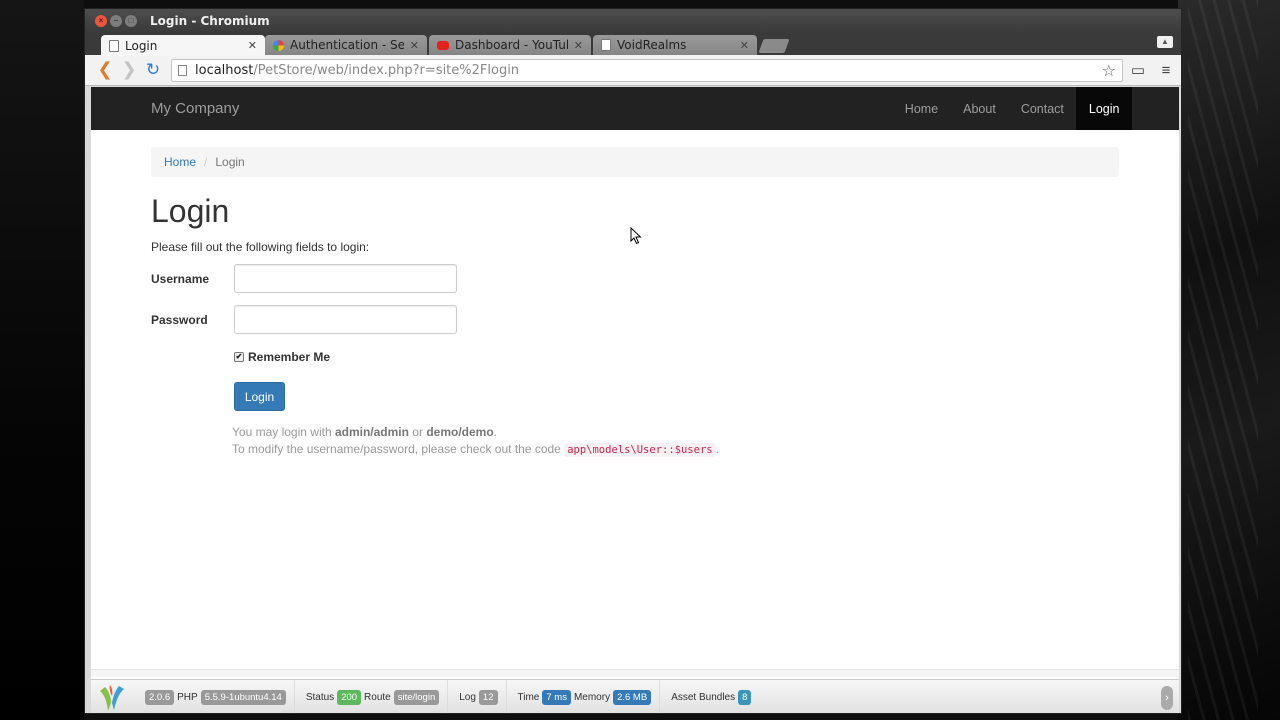 This screenshot has height=720, width=1280. Describe the element at coordinates (105, 70) in the screenshot. I see `back-arrow-icon: ❮` at that location.